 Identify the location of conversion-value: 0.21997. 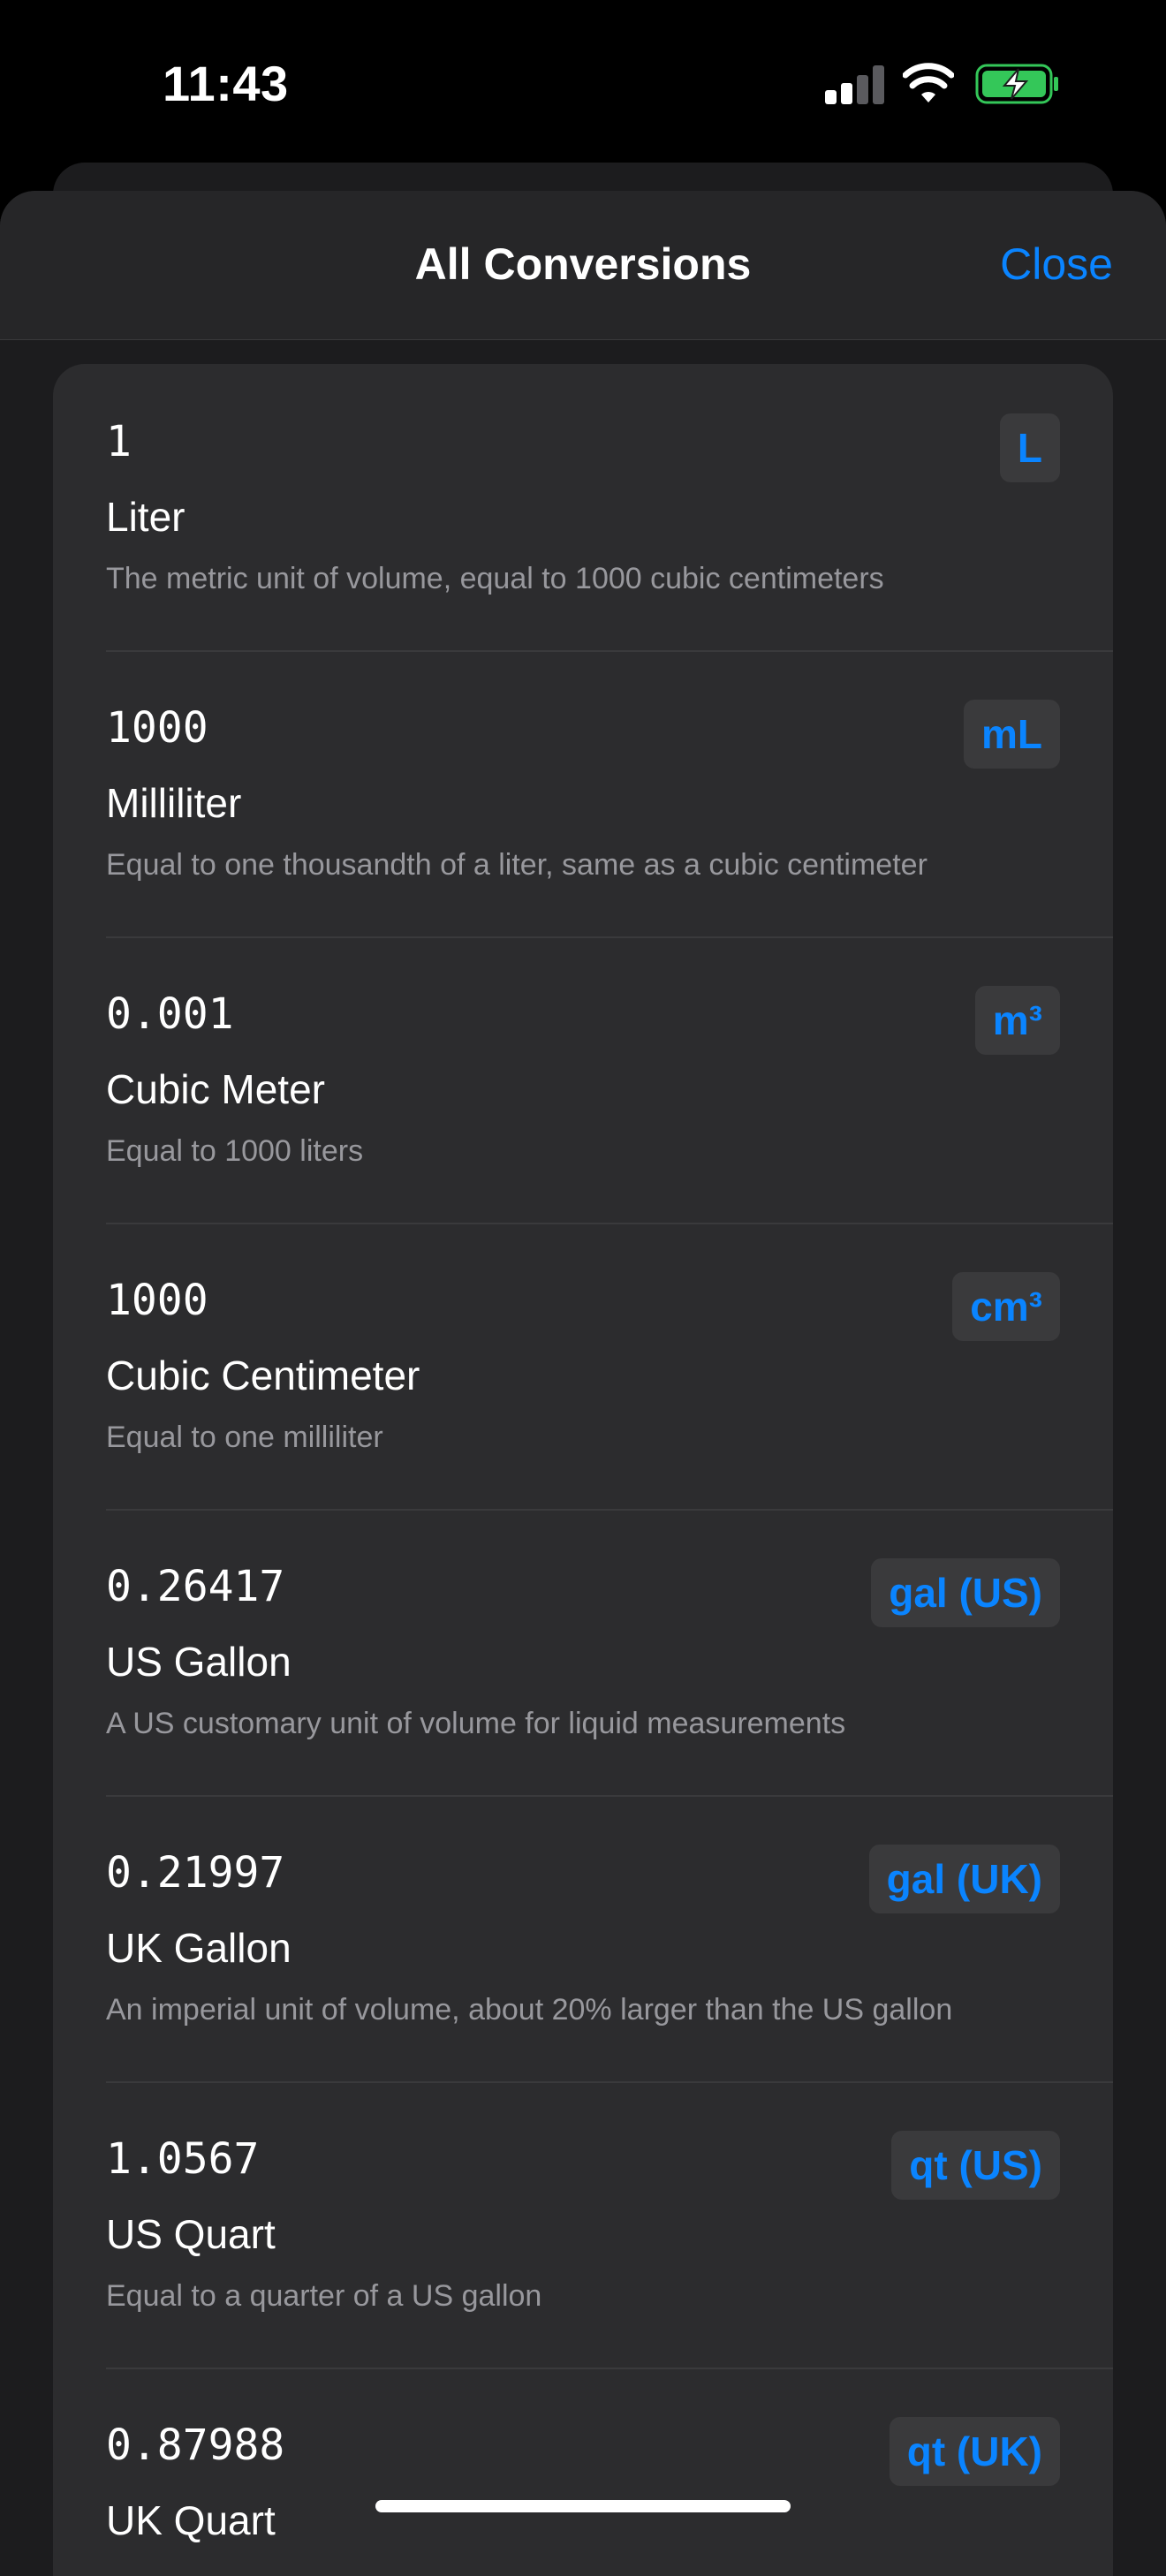
(195, 1873).